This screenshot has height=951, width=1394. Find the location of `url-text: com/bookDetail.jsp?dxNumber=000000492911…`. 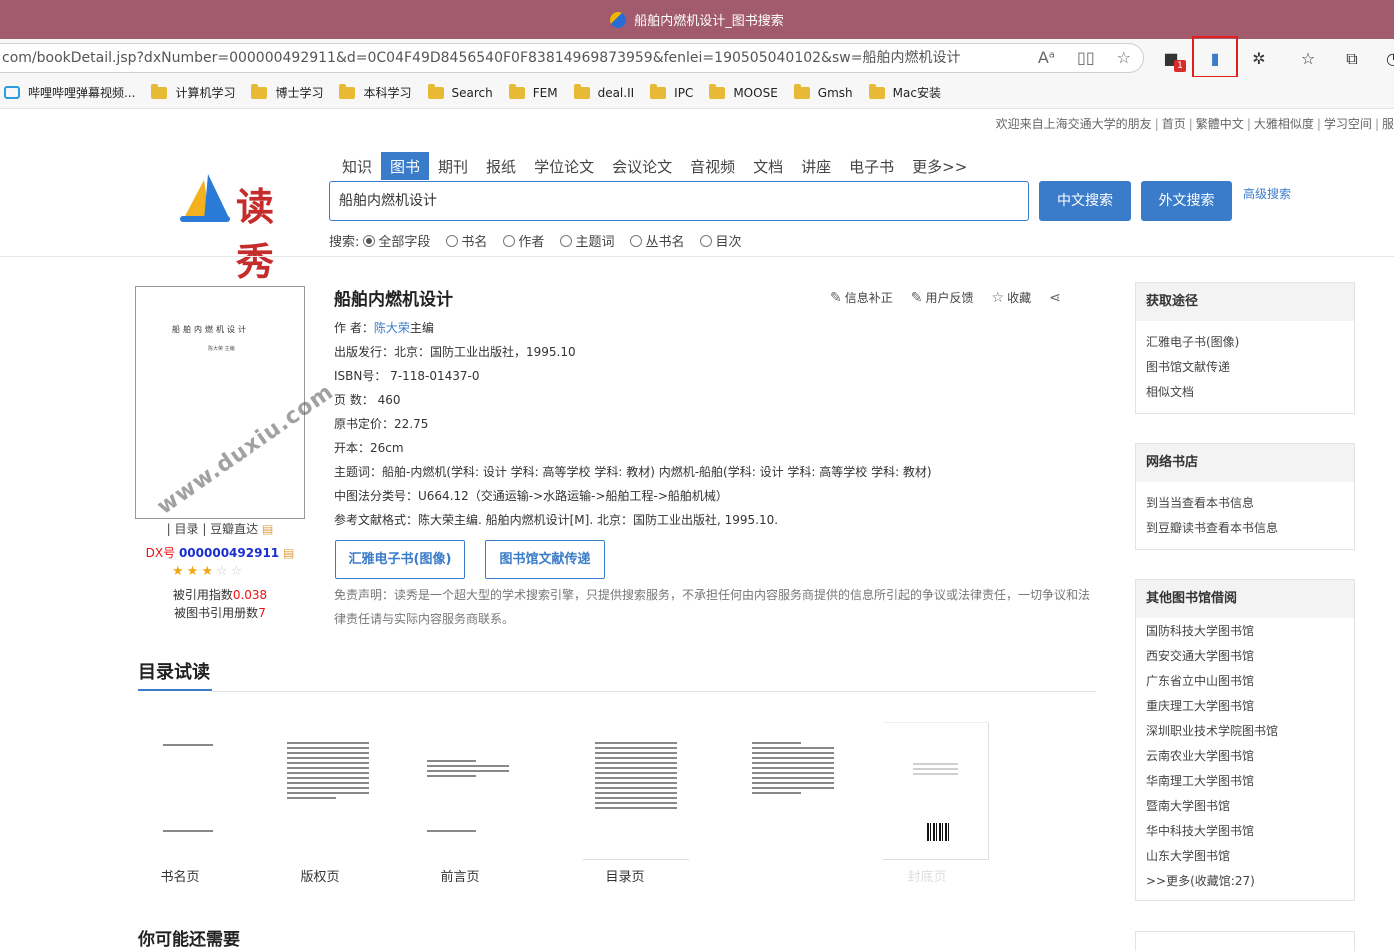

url-text: com/bookDetail.jsp?dxNumber=000000492911… is located at coordinates (481, 58).